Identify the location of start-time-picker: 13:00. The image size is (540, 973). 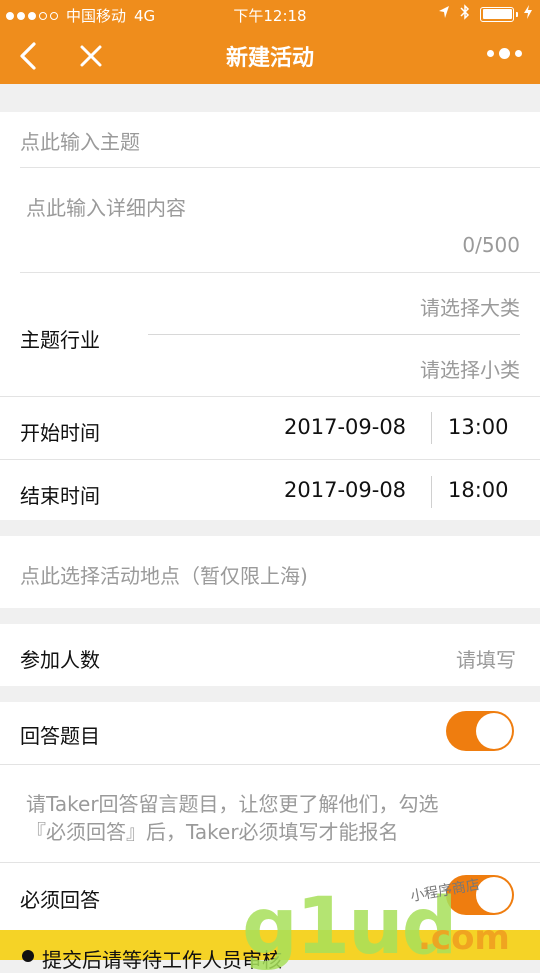
(478, 427).